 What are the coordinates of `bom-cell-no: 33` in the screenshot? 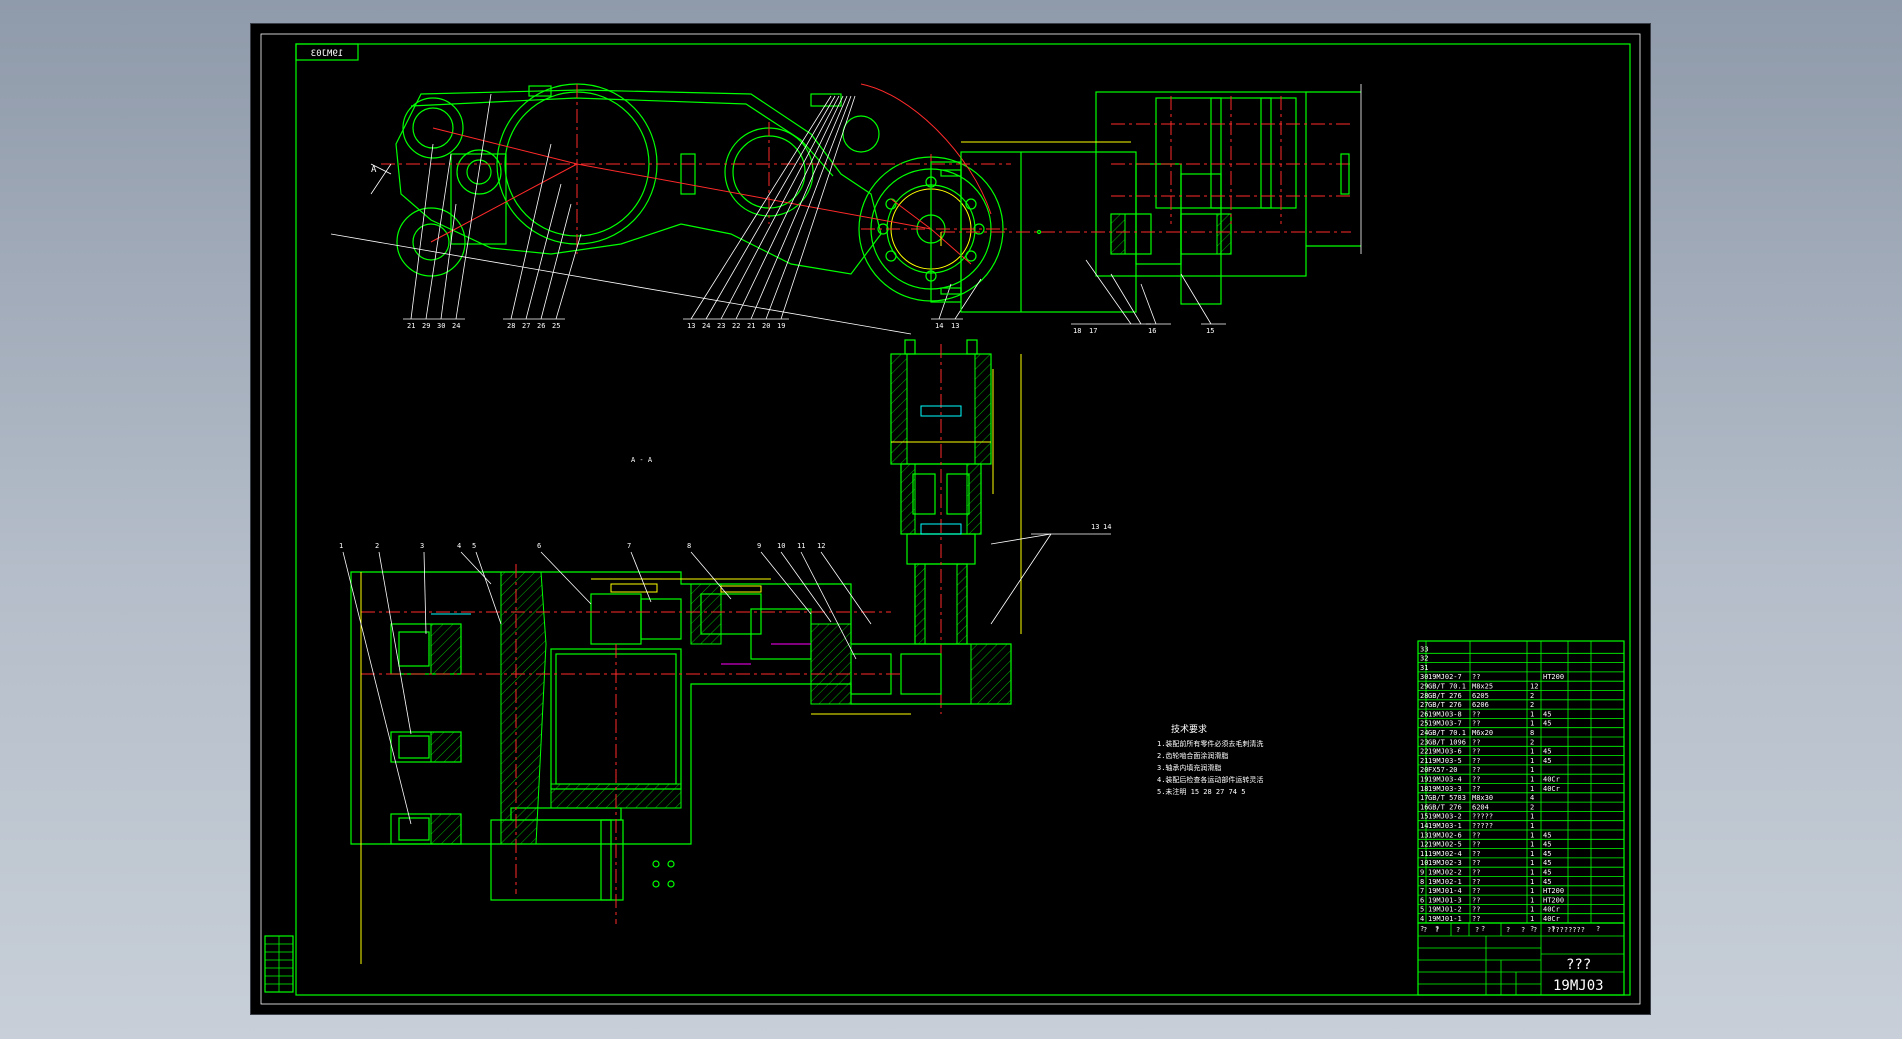 It's located at (1424, 649).